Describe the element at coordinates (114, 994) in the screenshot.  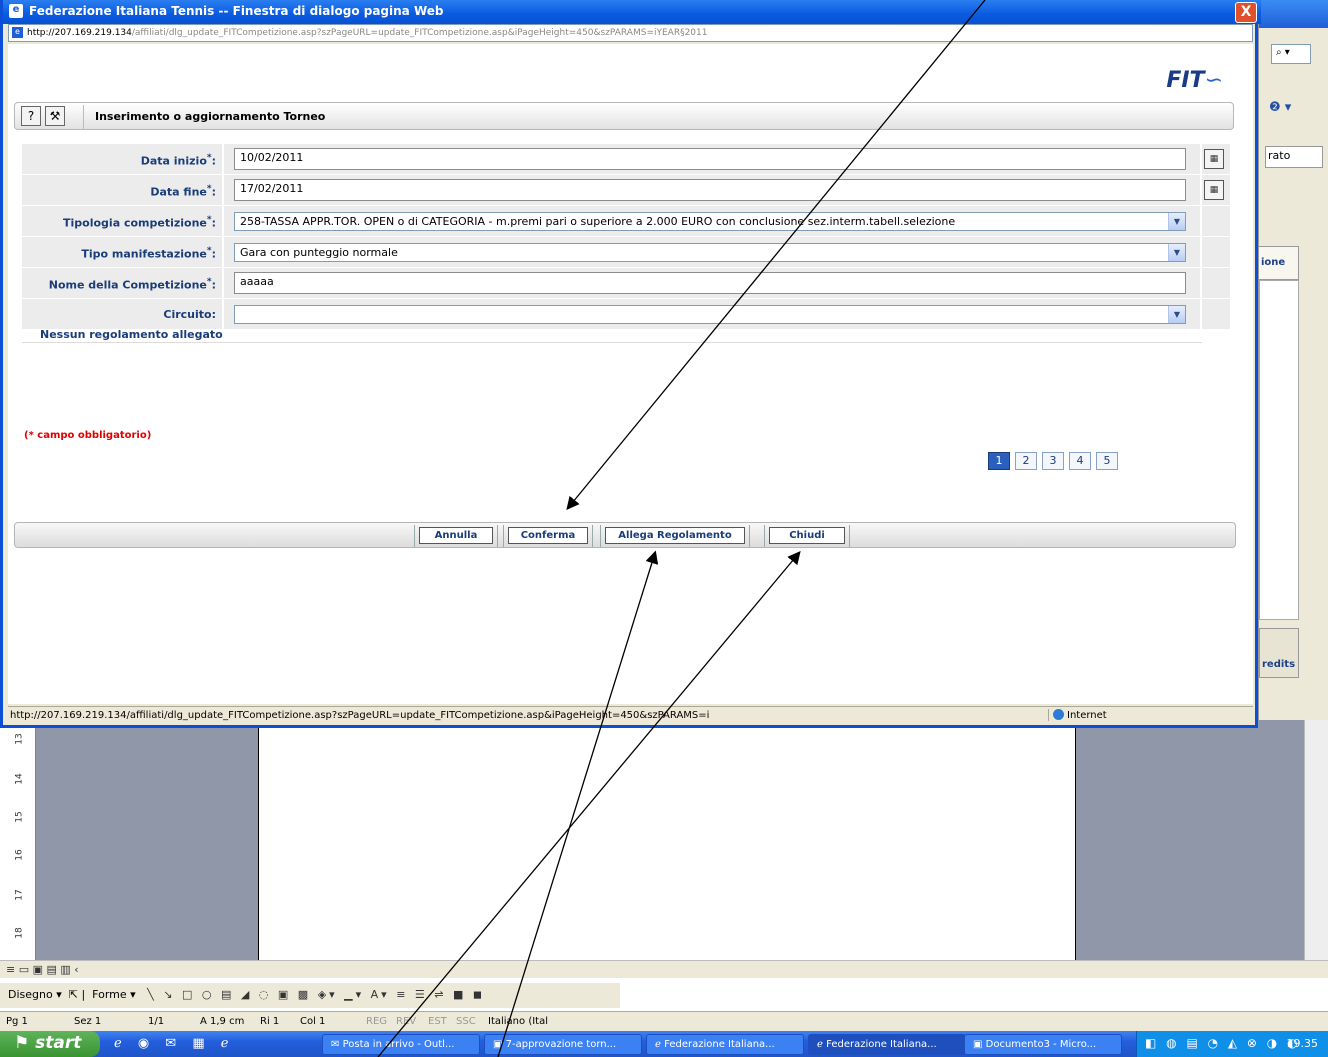
I see `forme-menu: Forme ▾` at that location.